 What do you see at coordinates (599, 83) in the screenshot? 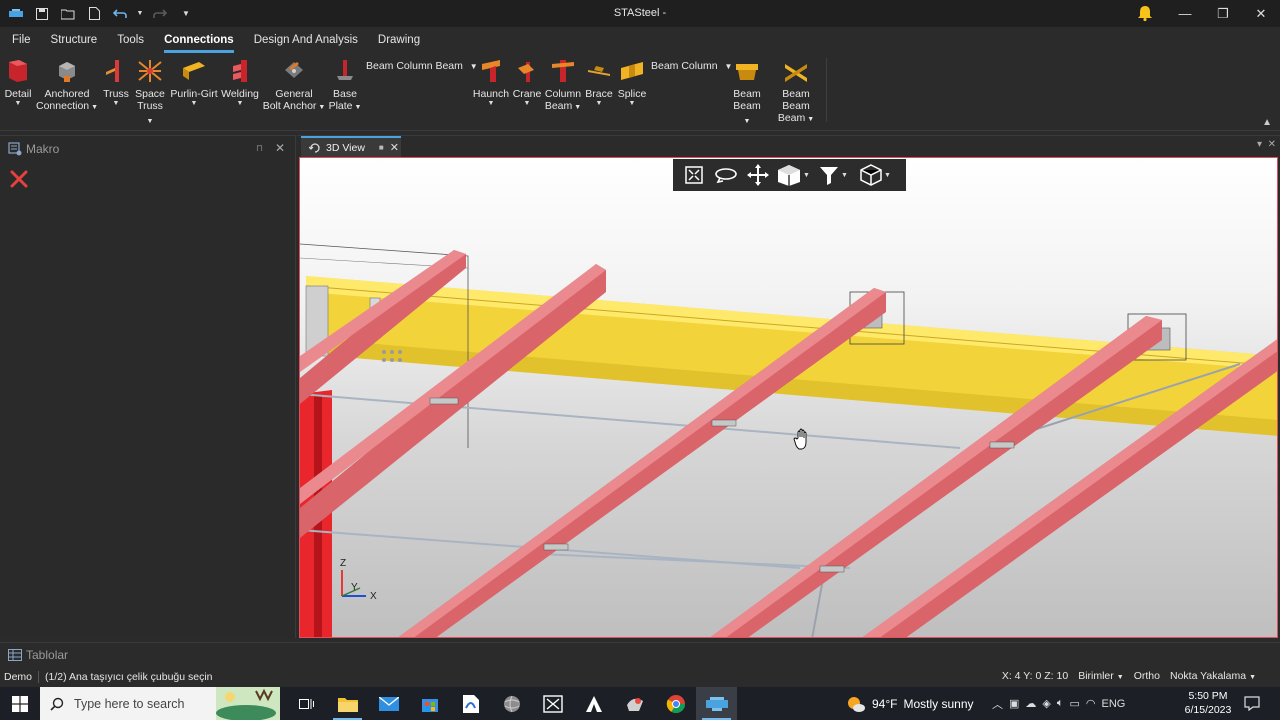
I see `brace-button: Brace ▼` at bounding box center [599, 83].